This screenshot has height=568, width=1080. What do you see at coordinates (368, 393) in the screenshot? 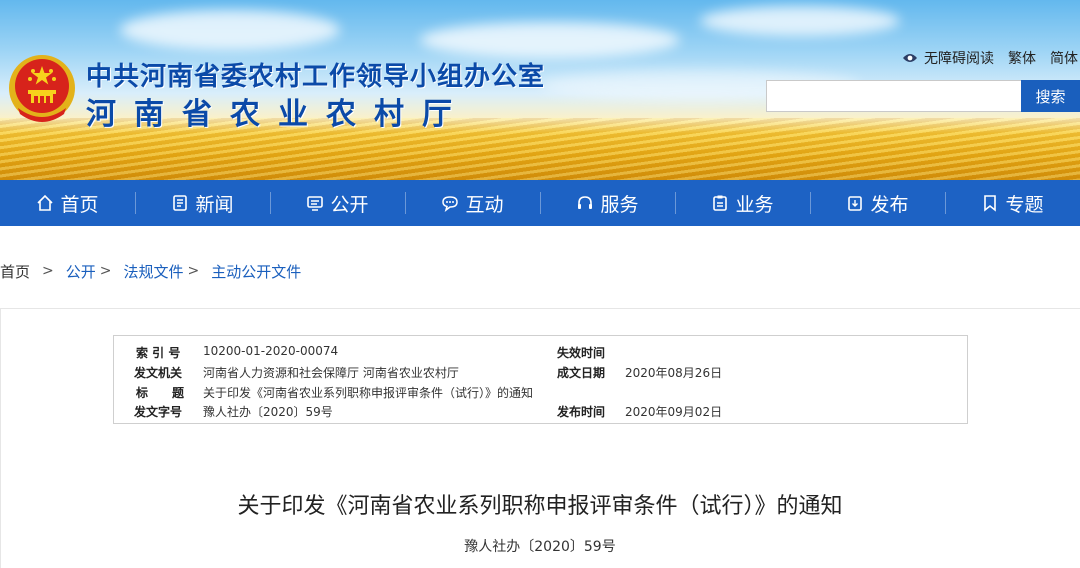
I see `meta-title-value: 关于印发《河南省农业系列职称申报评审条件（试行）》的通知` at bounding box center [368, 393].